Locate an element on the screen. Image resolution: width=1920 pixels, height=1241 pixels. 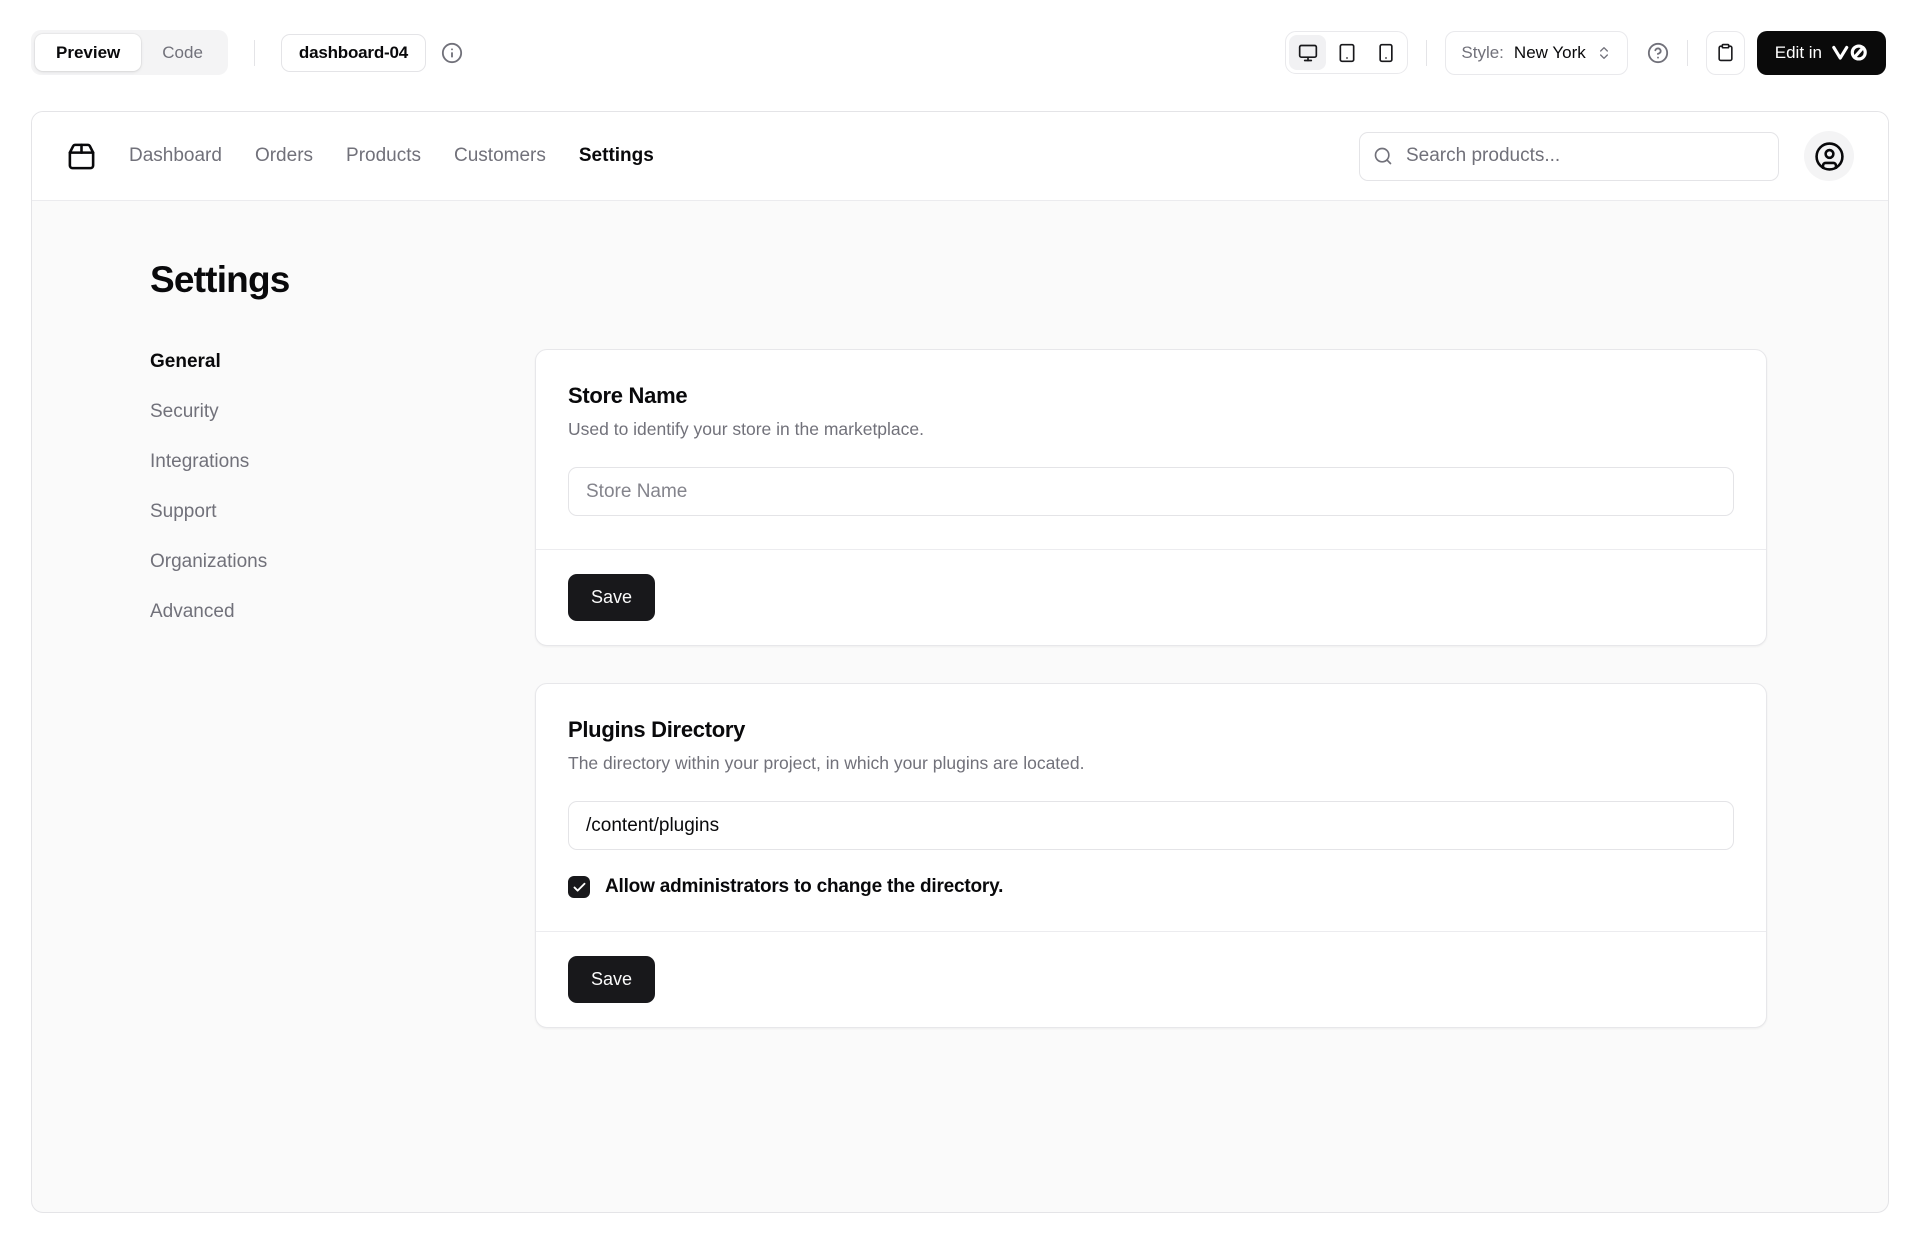
copy-code-button is located at coordinates (1725, 52).